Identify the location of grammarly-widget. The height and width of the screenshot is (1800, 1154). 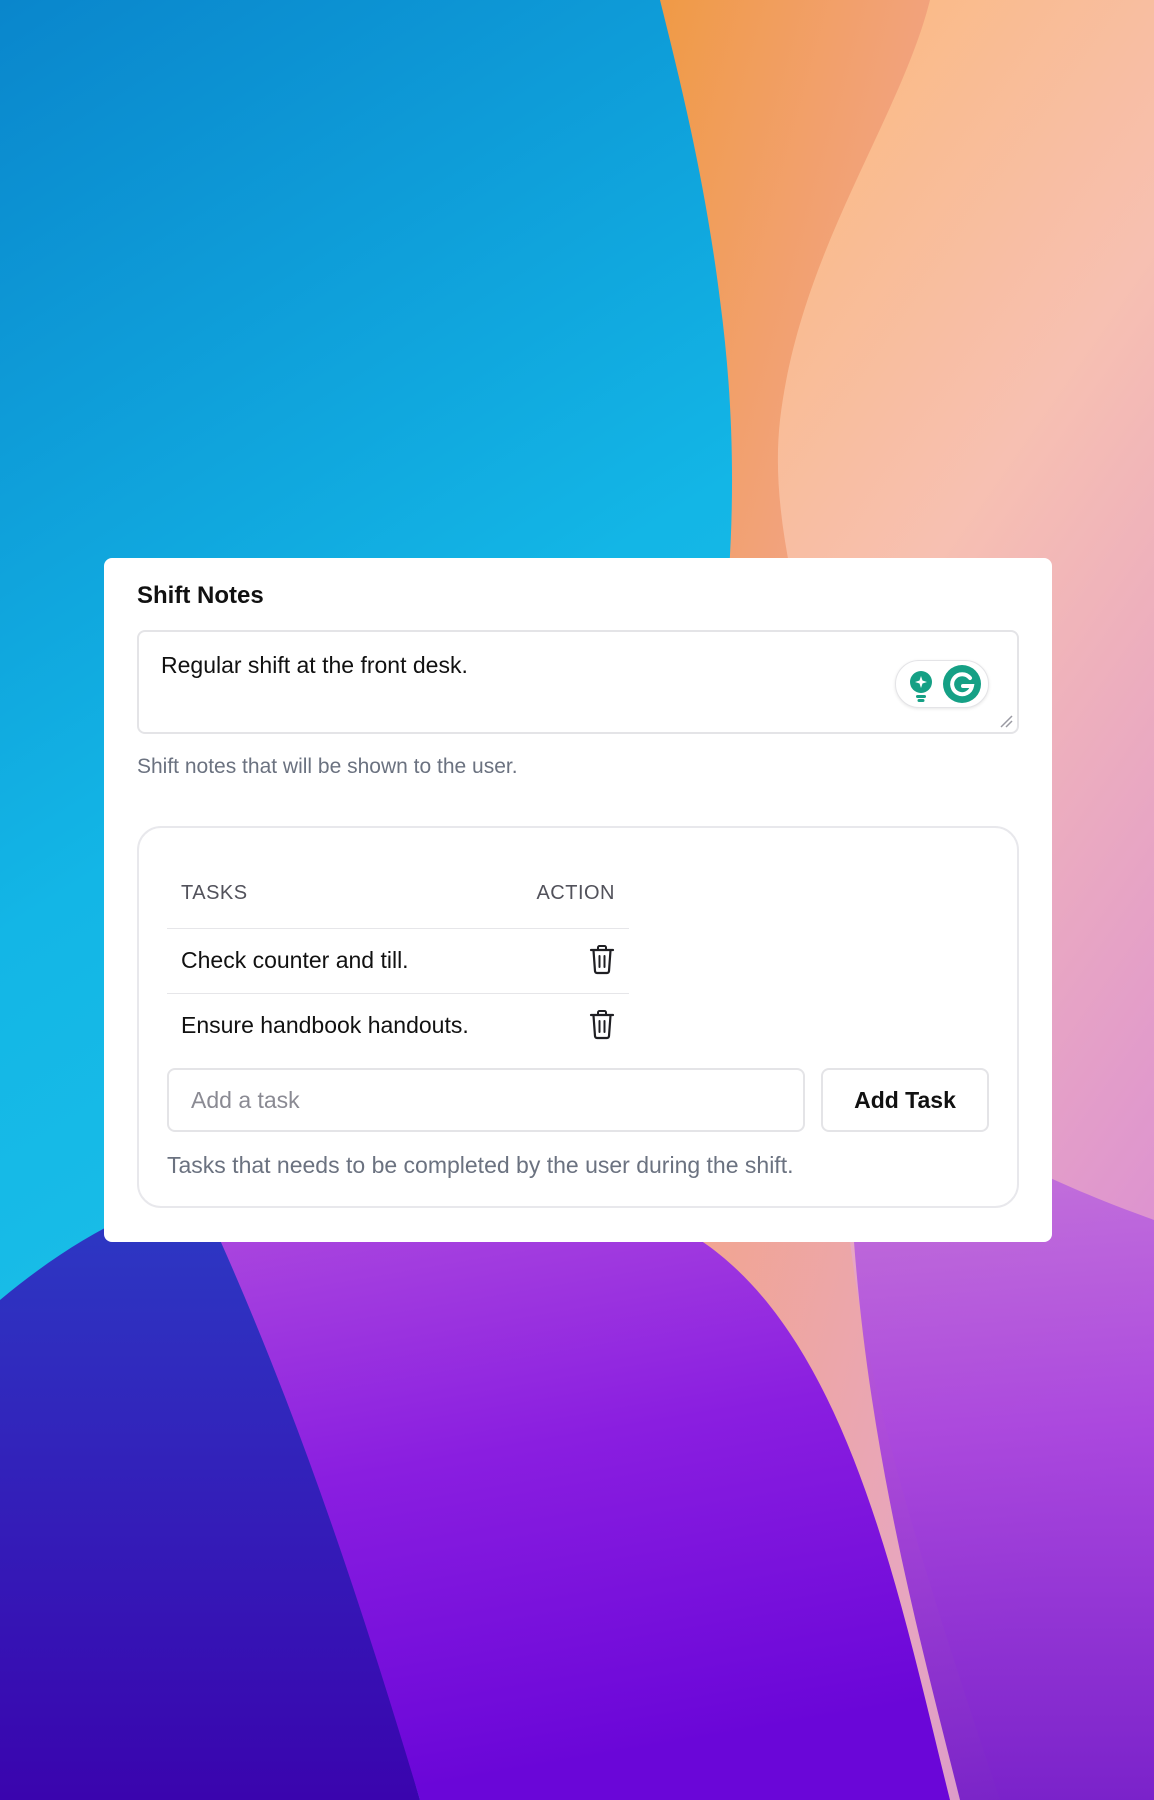
(942, 684).